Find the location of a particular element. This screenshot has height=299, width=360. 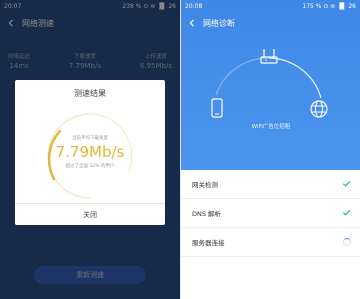

wifi-name: WiFi广告位招租 is located at coordinates (271, 127).